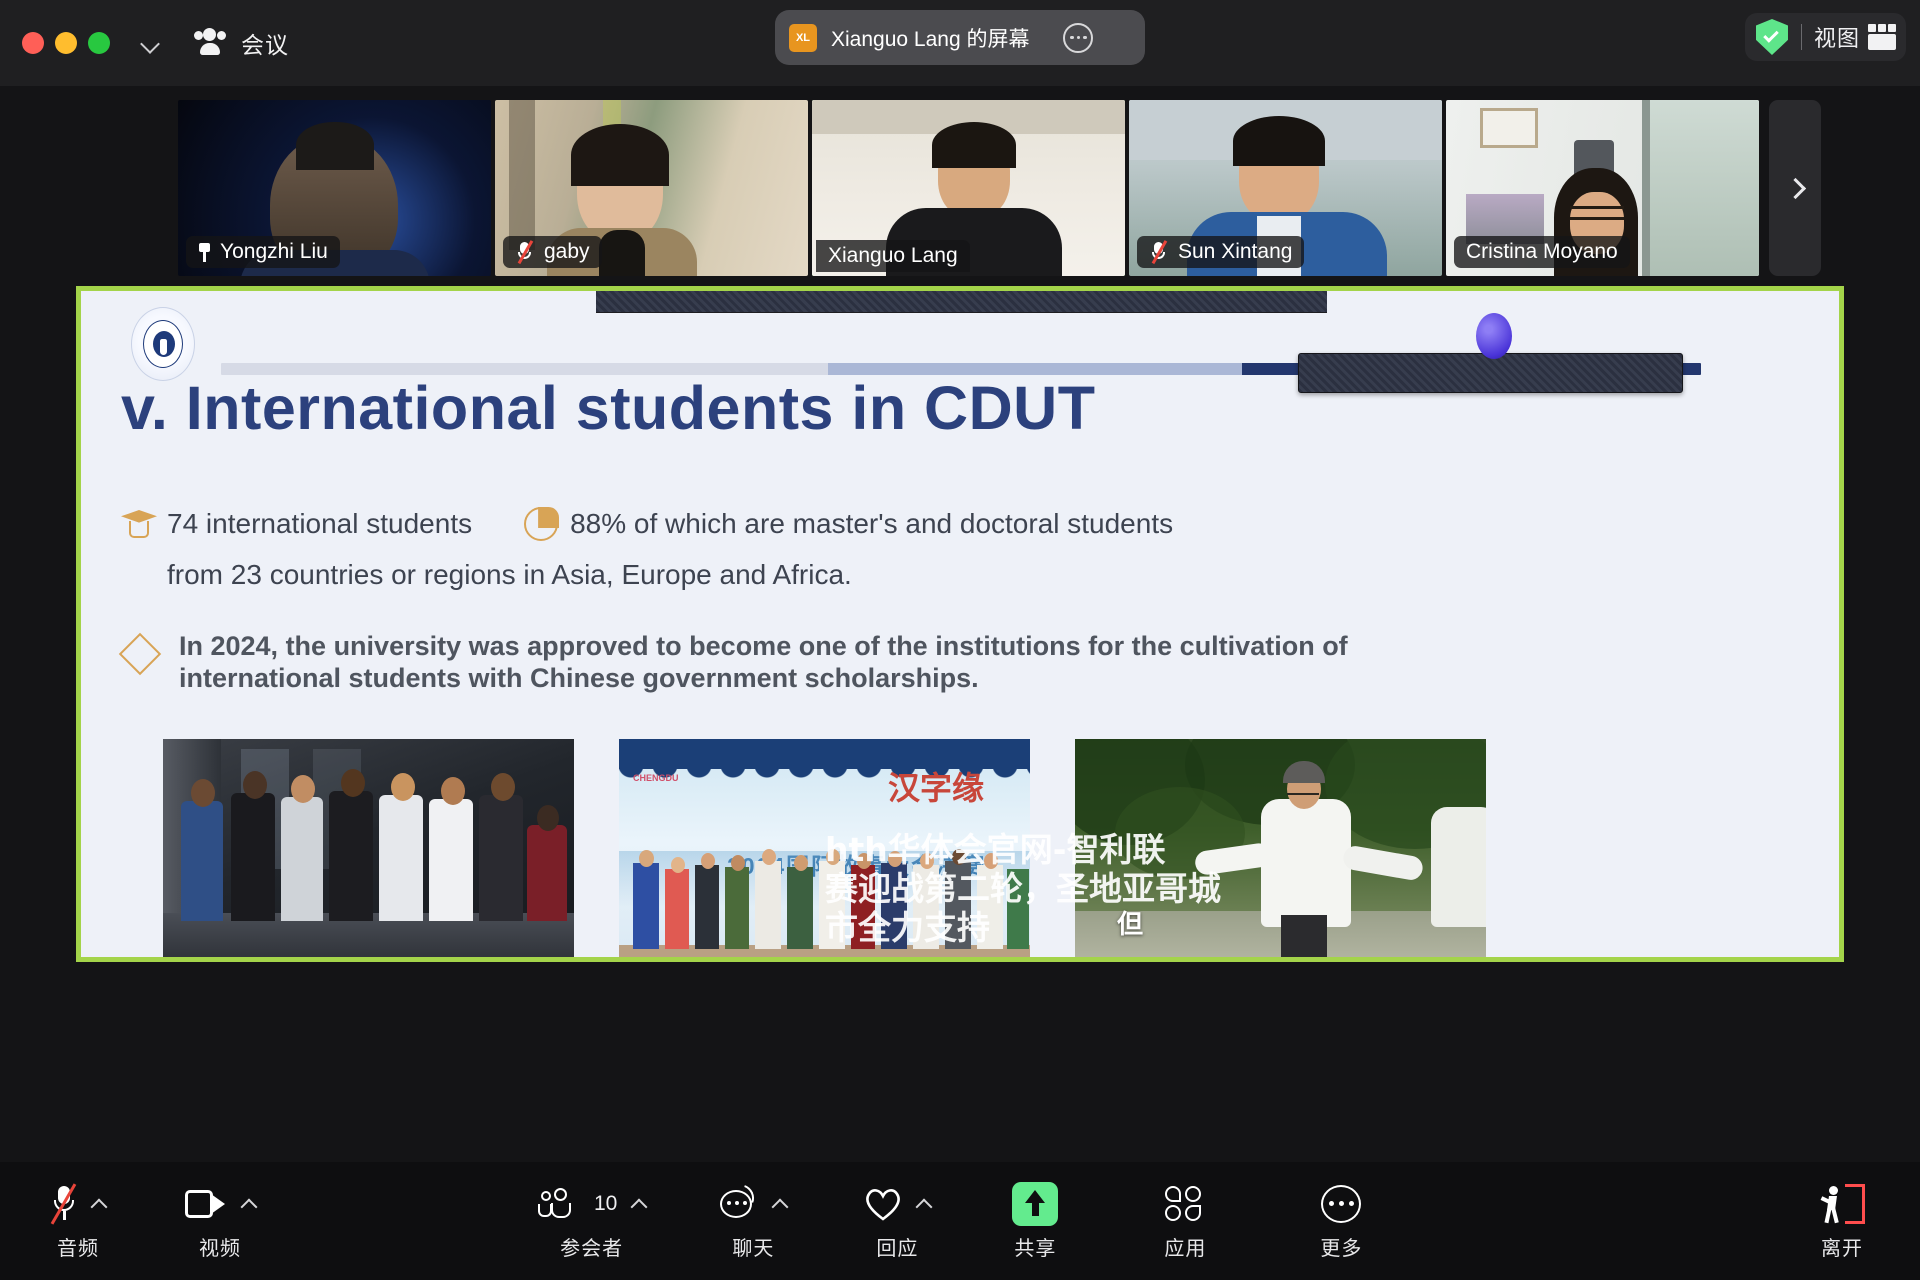 The height and width of the screenshot is (1280, 1920). I want to click on video-options-caret-icon, so click(249, 1206).